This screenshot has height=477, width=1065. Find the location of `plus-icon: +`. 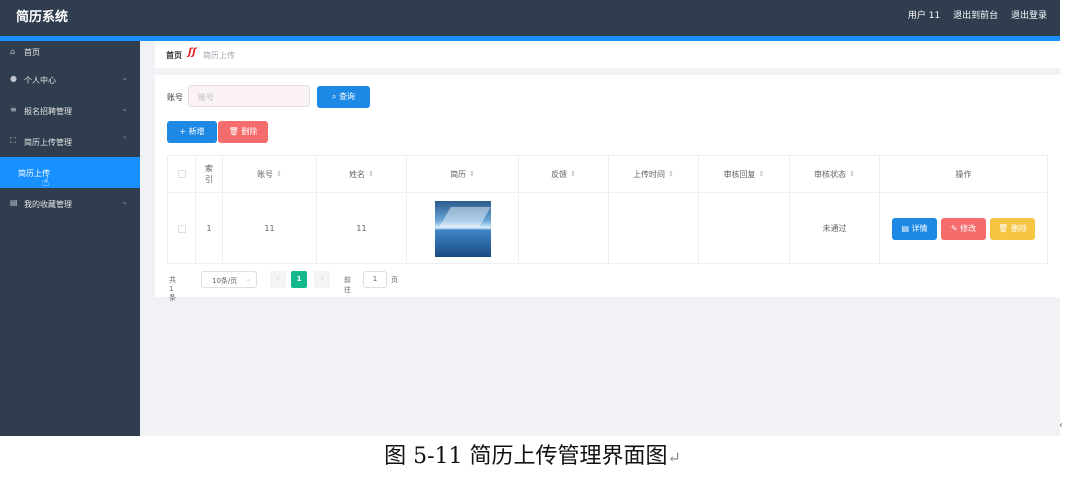

plus-icon: + is located at coordinates (183, 131).